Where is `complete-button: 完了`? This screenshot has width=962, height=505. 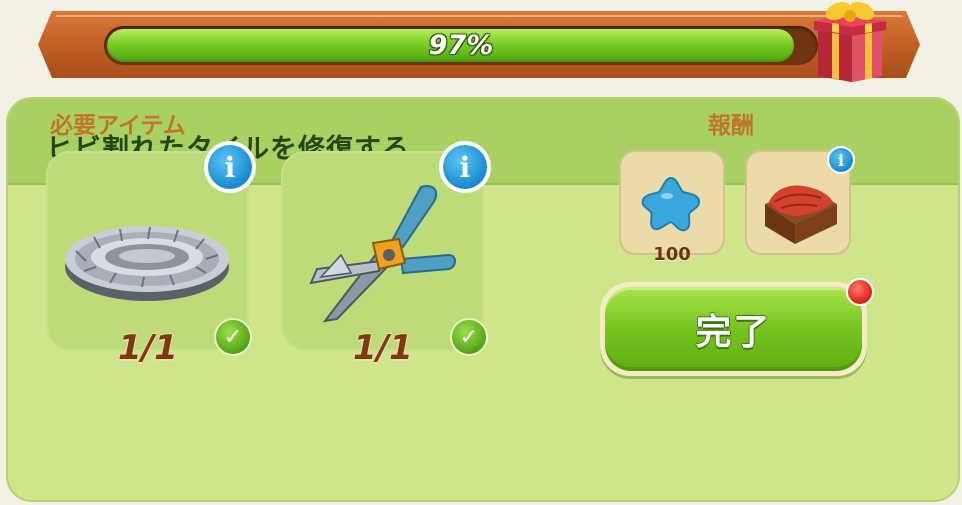
complete-button: 完了 is located at coordinates (733, 329).